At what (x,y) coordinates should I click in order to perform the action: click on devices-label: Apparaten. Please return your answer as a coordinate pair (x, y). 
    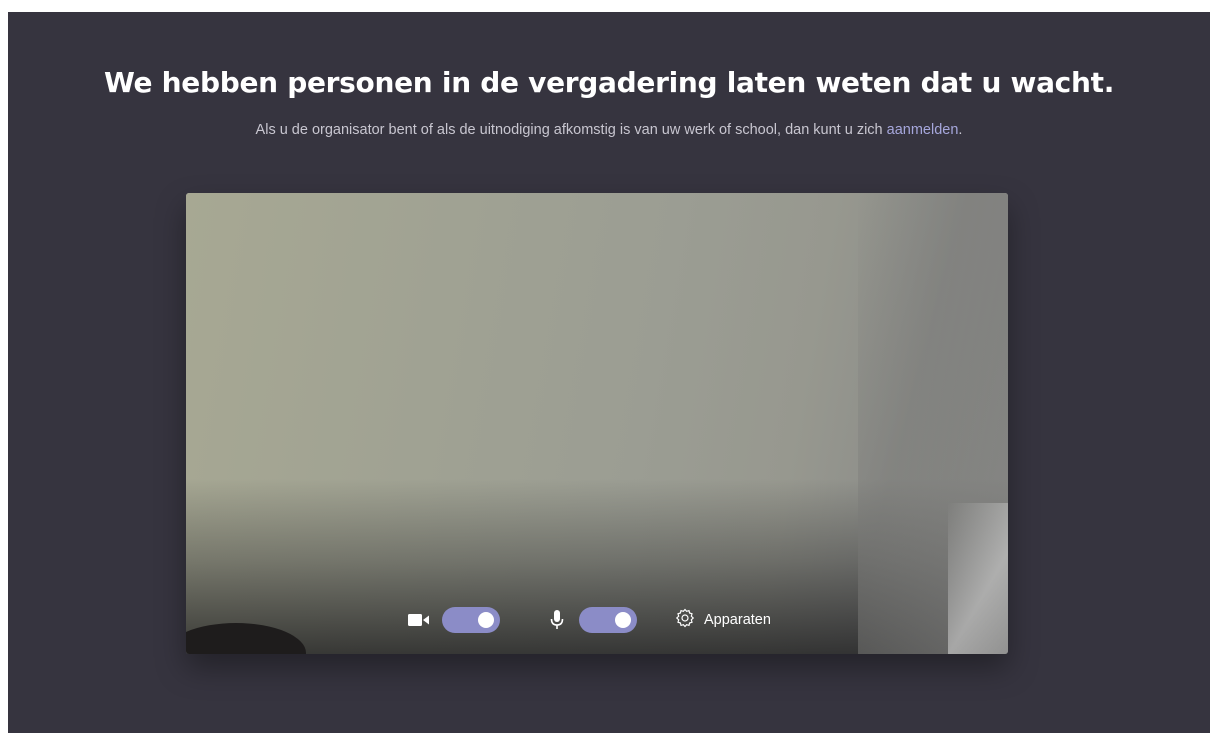
    Looking at the image, I should click on (737, 620).